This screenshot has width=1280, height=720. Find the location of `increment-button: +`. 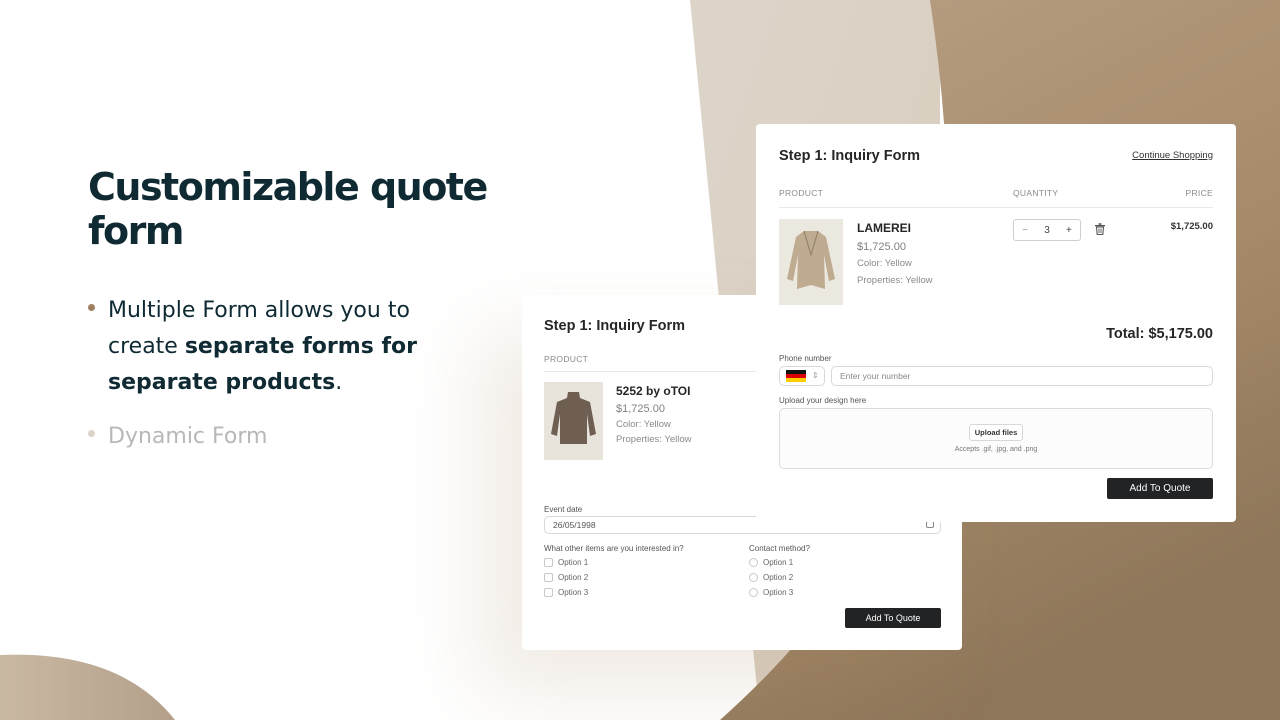

increment-button: + is located at coordinates (1069, 230).